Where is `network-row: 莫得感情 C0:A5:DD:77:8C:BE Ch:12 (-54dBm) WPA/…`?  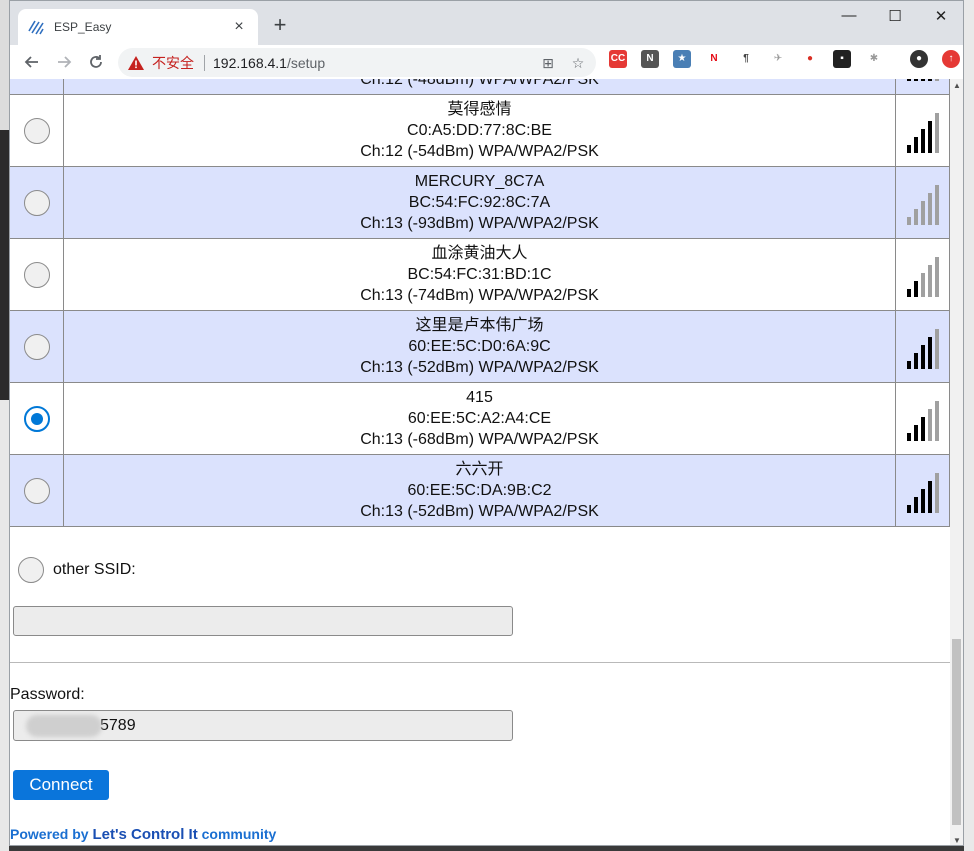
network-row: 莫得感情 C0:A5:DD:77:8C:BE Ch:12 (-54dBm) WPA/… is located at coordinates (480, 130).